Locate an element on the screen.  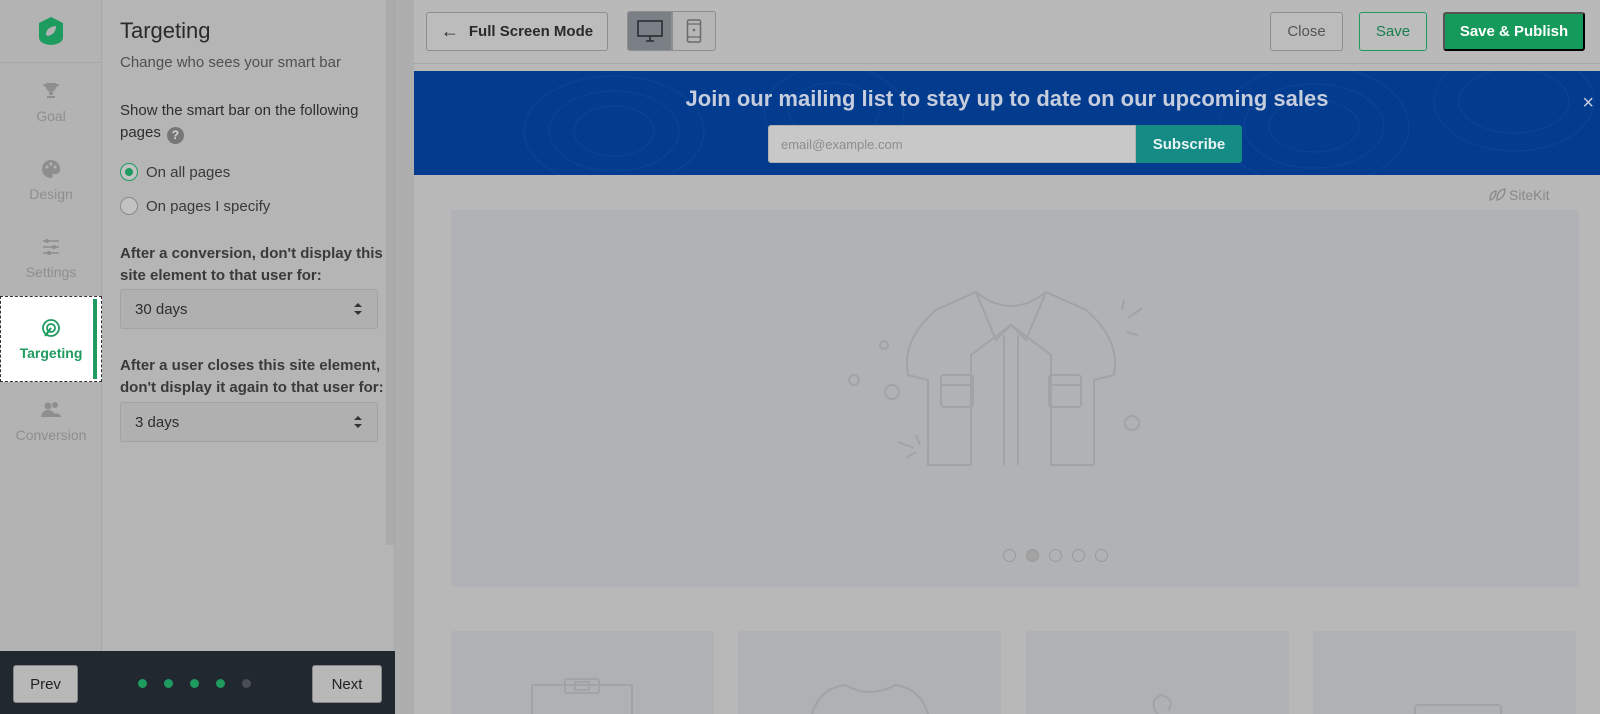
email-input is located at coordinates (952, 144).